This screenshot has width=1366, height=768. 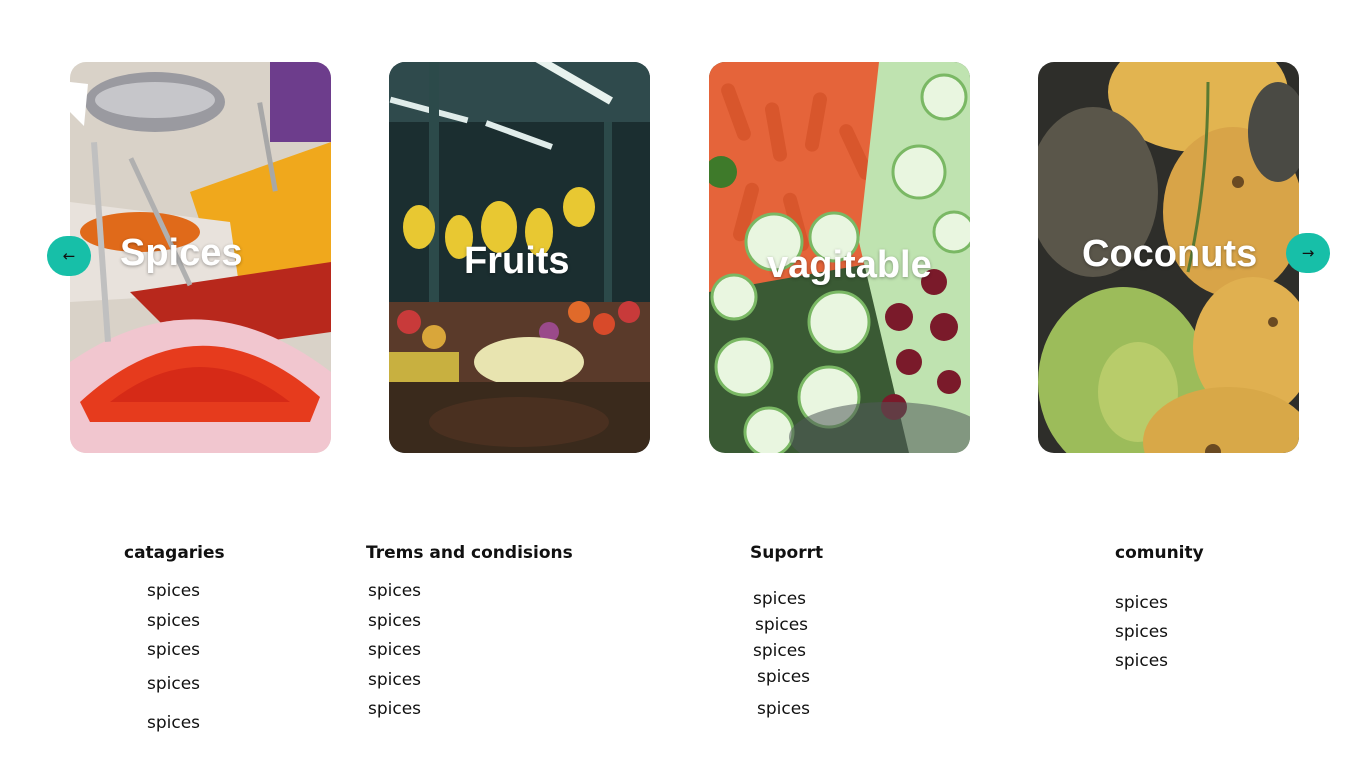 I want to click on footer-heading-trems: Trems and condisions, so click(x=469, y=553).